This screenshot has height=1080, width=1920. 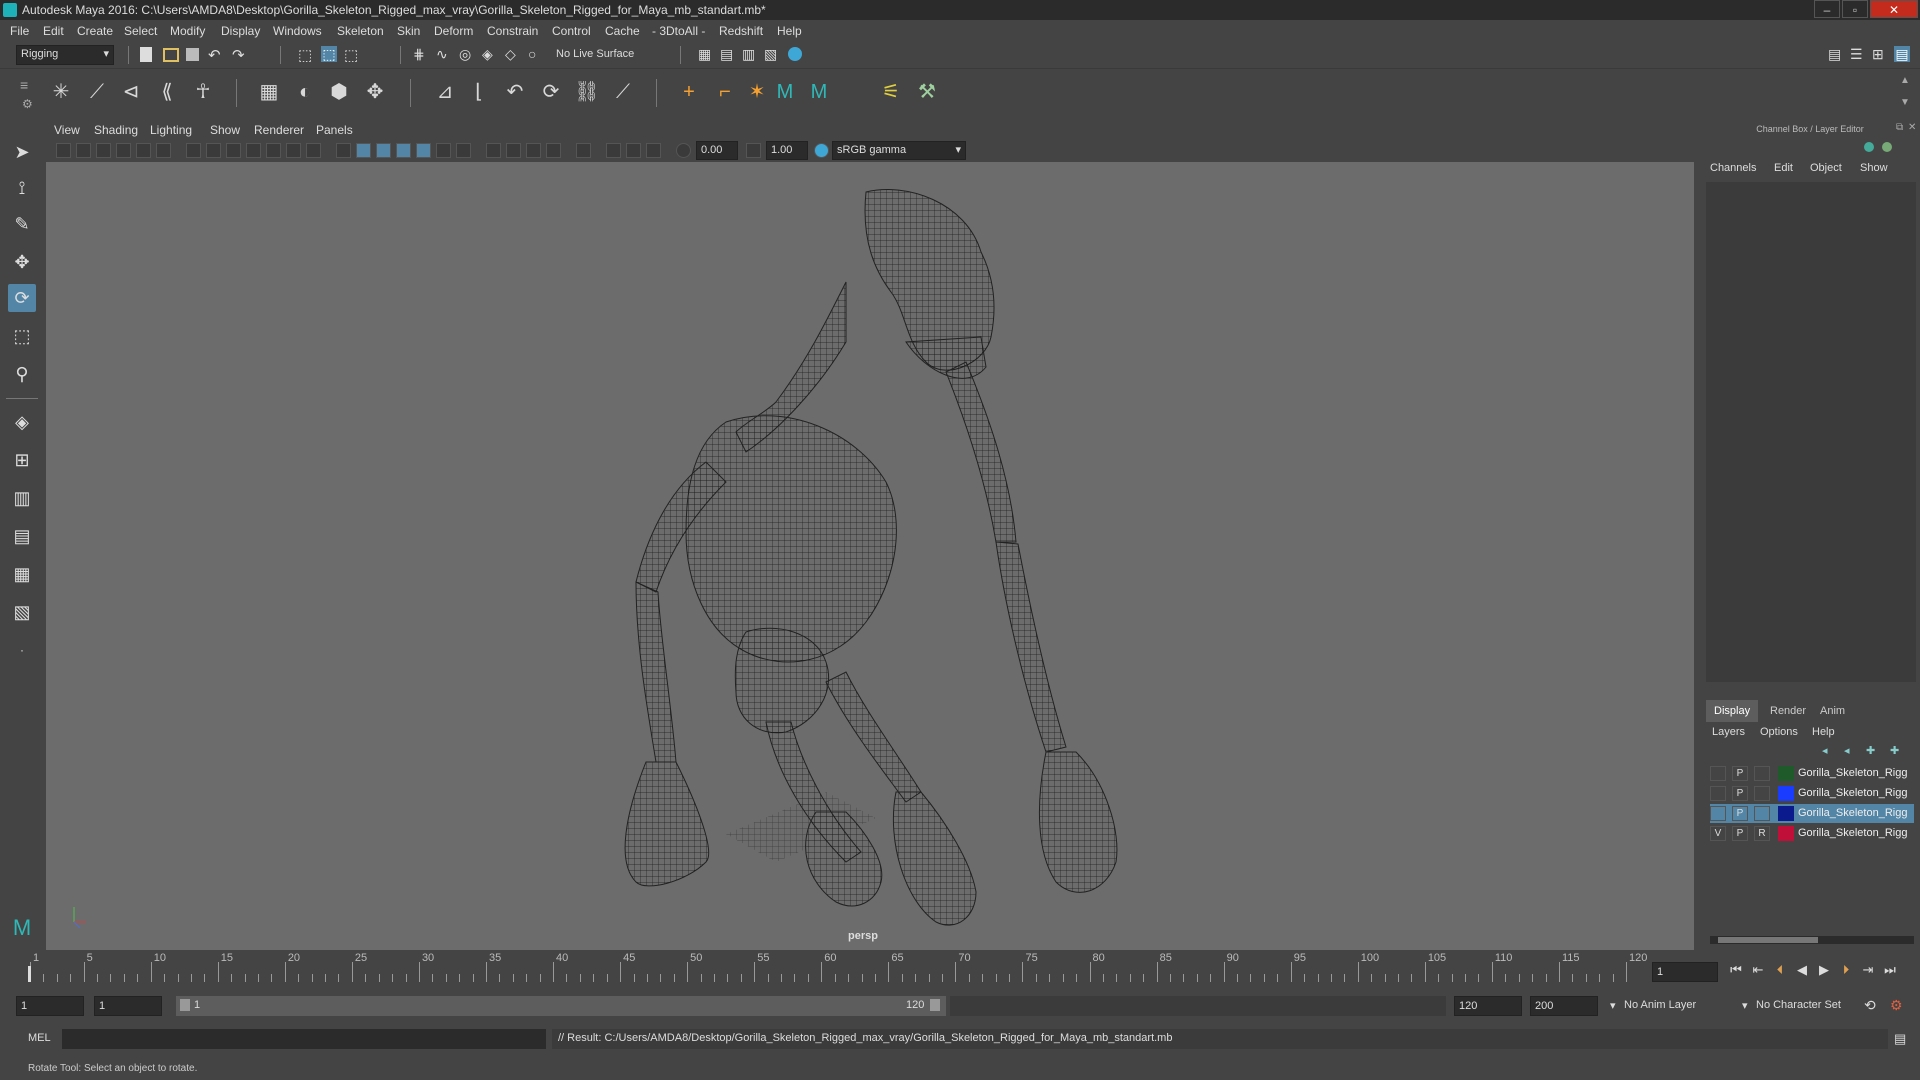 What do you see at coordinates (757, 92) in the screenshot?
I see `hik-skeleton-icon: ✶` at bounding box center [757, 92].